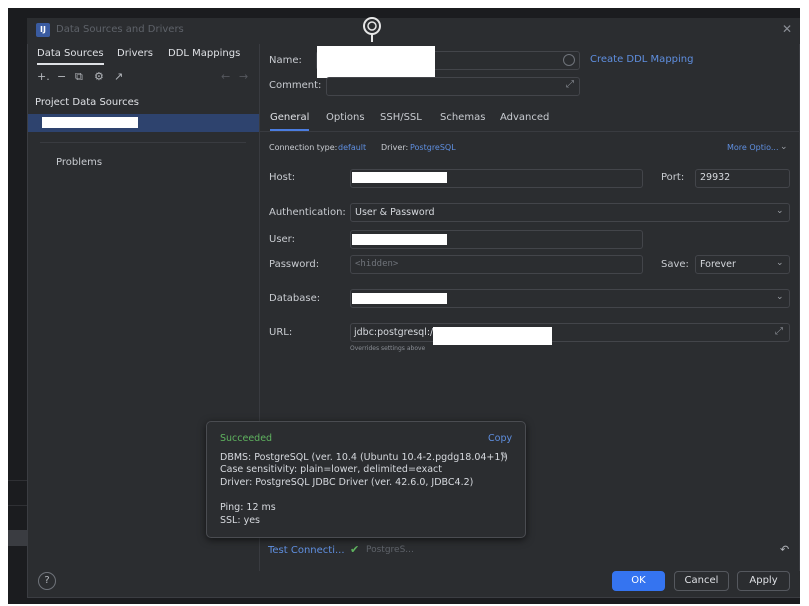 Image resolution: width=809 pixels, height=606 pixels. What do you see at coordinates (225, 76) in the screenshot?
I see `back-arrow-icon: ←` at bounding box center [225, 76].